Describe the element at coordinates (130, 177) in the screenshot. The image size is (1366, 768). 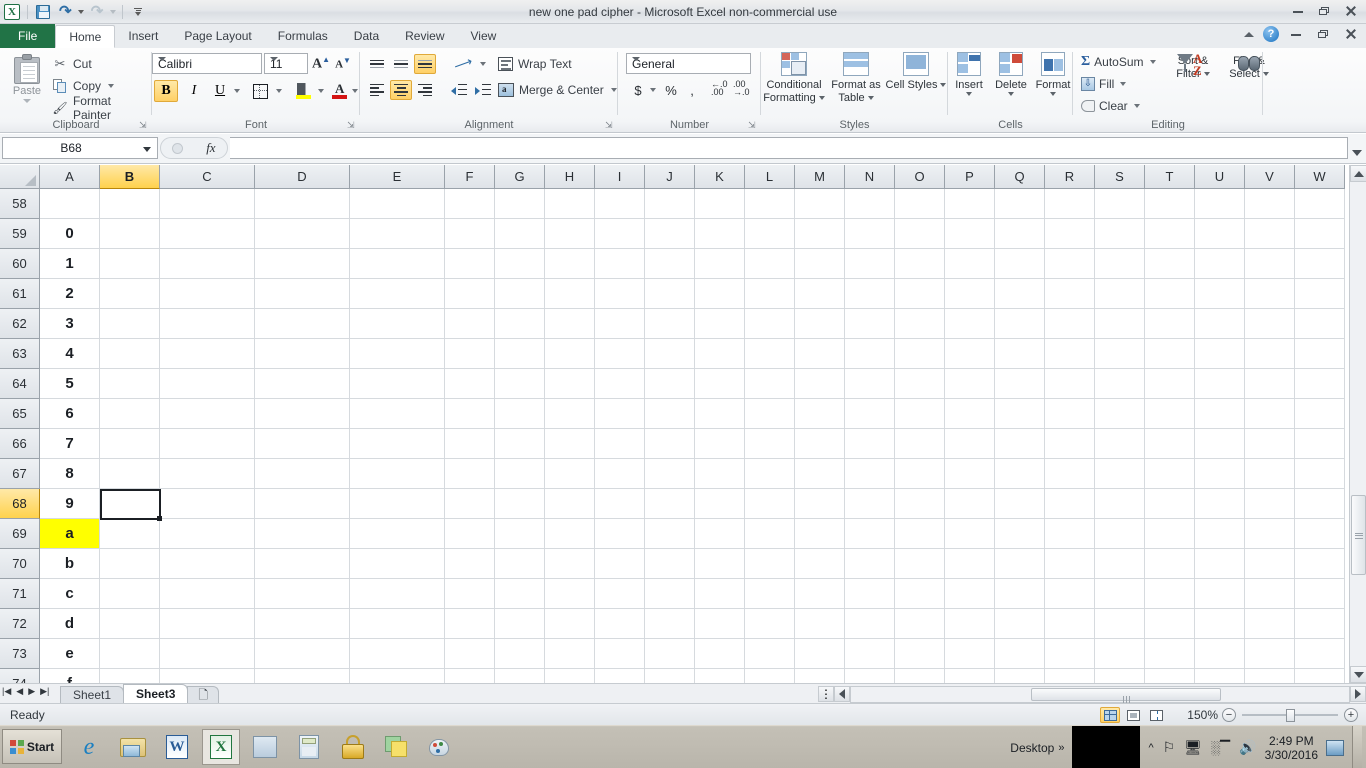
I see `column-header-b: B` at that location.